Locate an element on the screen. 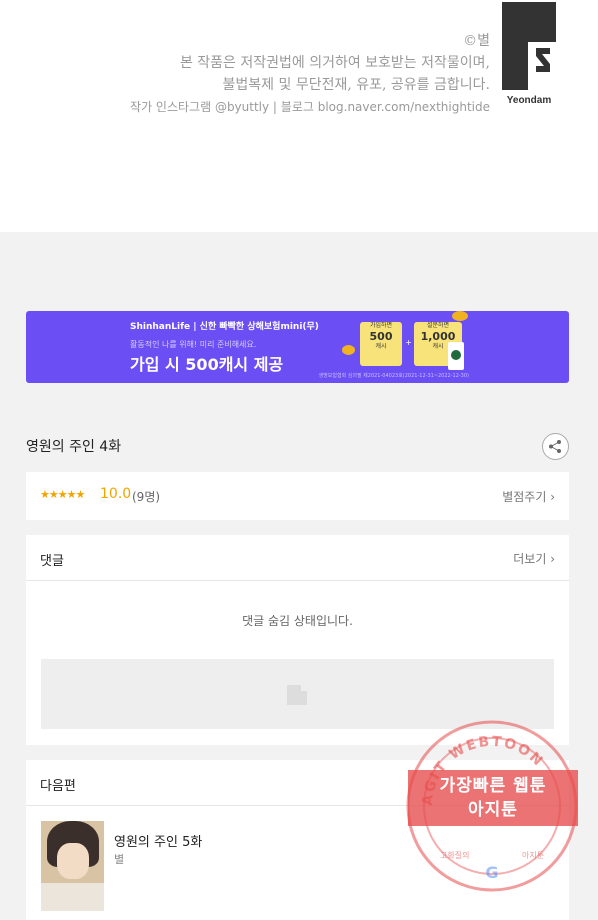 Image resolution: width=598 pixels, height=920 pixels. rate-button: 별점주기 › is located at coordinates (528, 496).